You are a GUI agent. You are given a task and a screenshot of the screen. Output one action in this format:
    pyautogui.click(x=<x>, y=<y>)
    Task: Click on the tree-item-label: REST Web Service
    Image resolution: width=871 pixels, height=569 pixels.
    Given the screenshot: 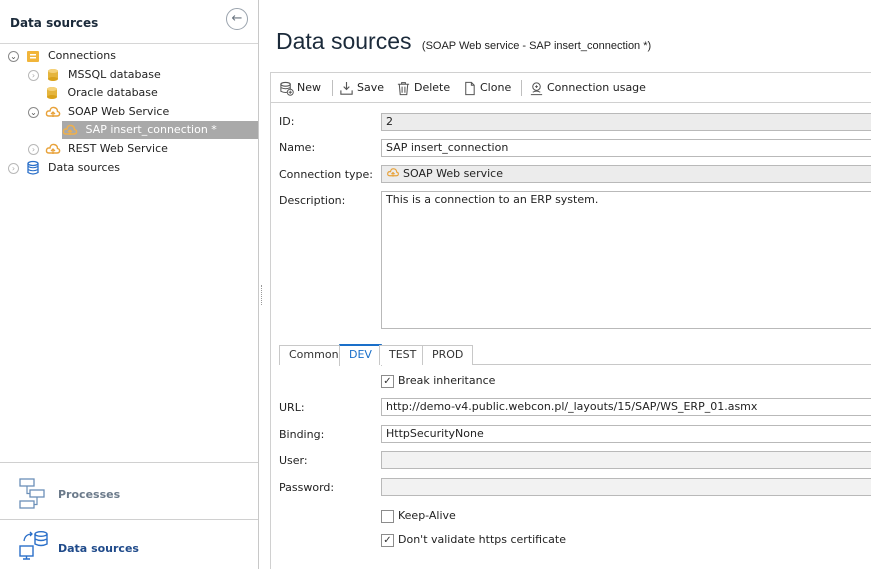 What is the action you would take?
    pyautogui.click(x=118, y=148)
    